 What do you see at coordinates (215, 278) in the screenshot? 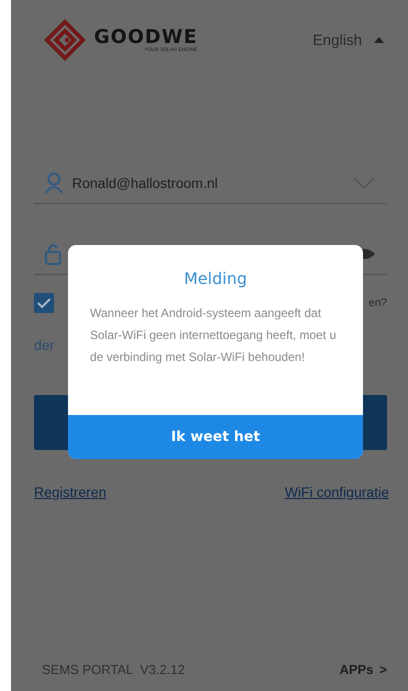
I see `dialog-title: Melding` at bounding box center [215, 278].